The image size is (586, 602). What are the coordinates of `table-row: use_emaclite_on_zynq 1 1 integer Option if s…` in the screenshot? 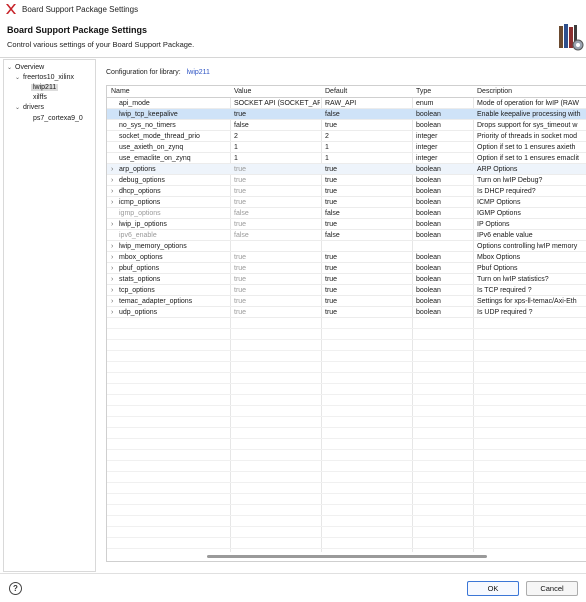 It's located at (346, 158).